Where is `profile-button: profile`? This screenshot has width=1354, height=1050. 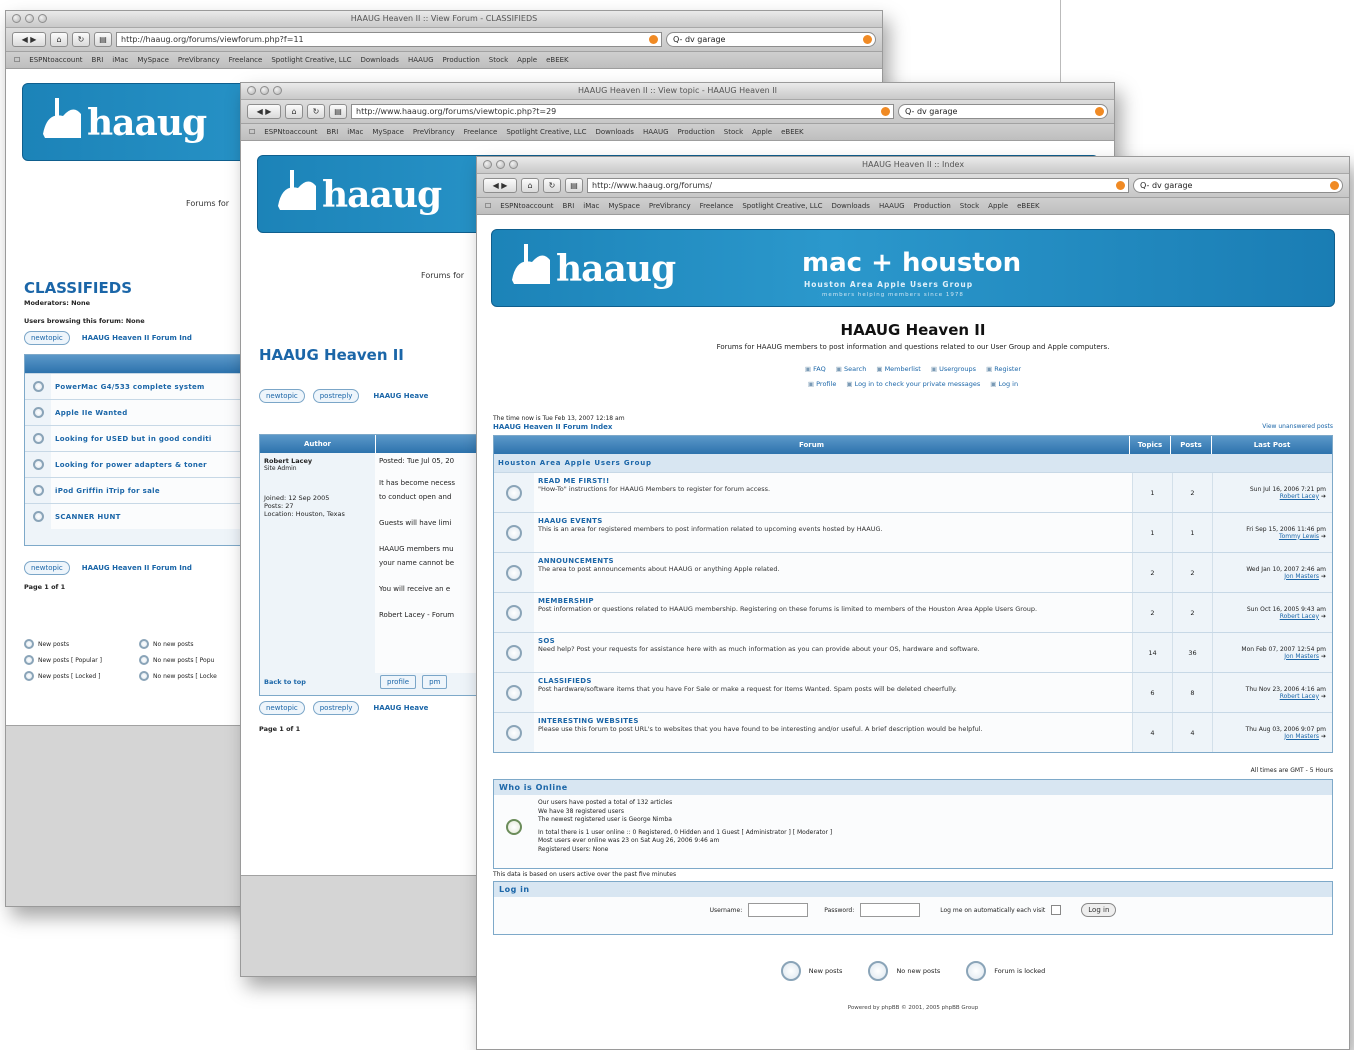 profile-button: profile is located at coordinates (398, 682).